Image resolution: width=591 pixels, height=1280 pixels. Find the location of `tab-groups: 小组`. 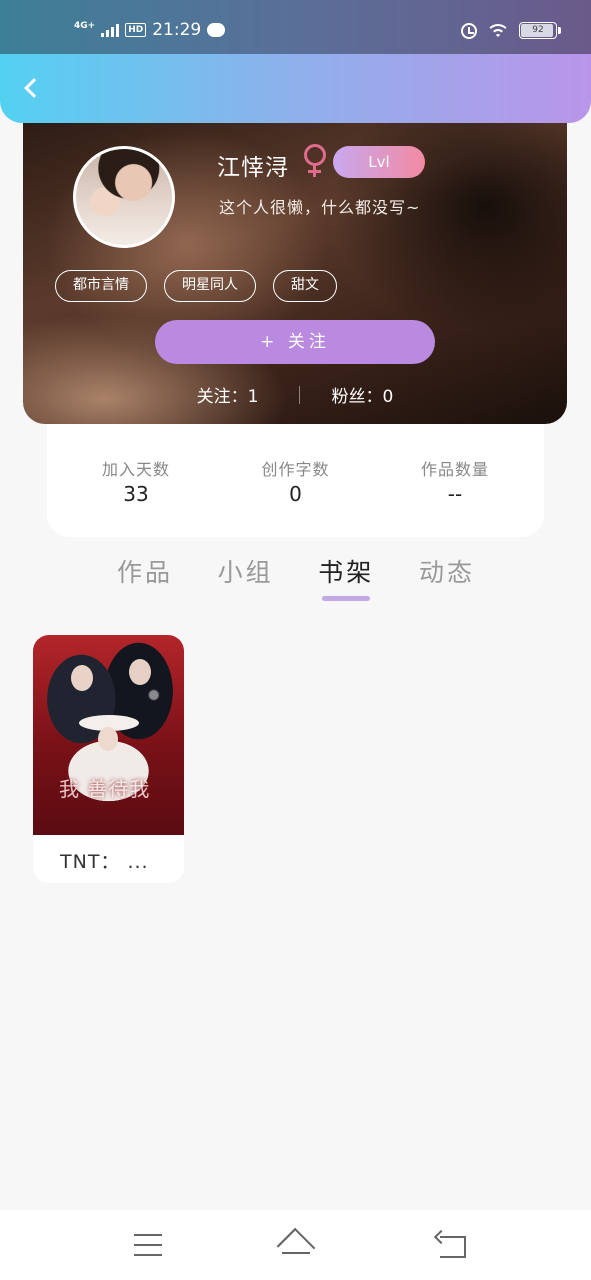

tab-groups: 小组 is located at coordinates (246, 578).